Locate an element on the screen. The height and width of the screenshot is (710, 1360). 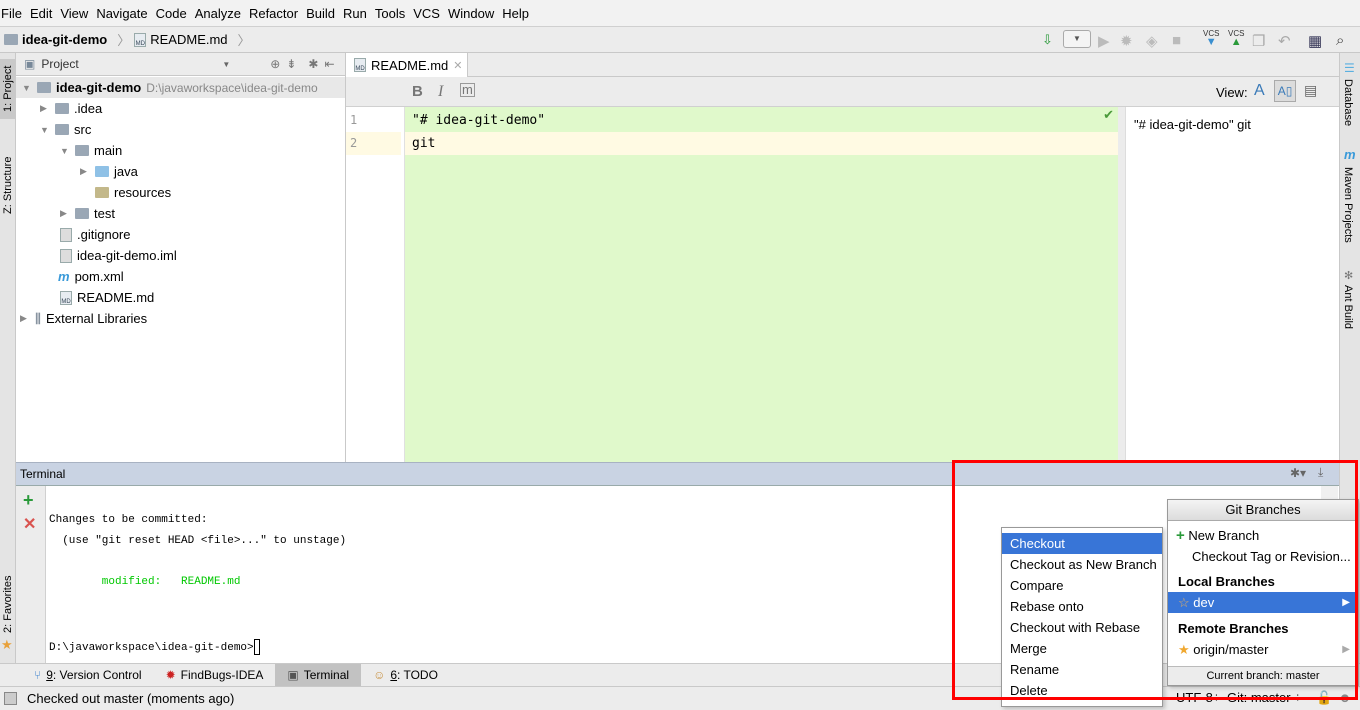
markdown-preview: "# idea-git-demo" git is located at coordinates (1232, 284).